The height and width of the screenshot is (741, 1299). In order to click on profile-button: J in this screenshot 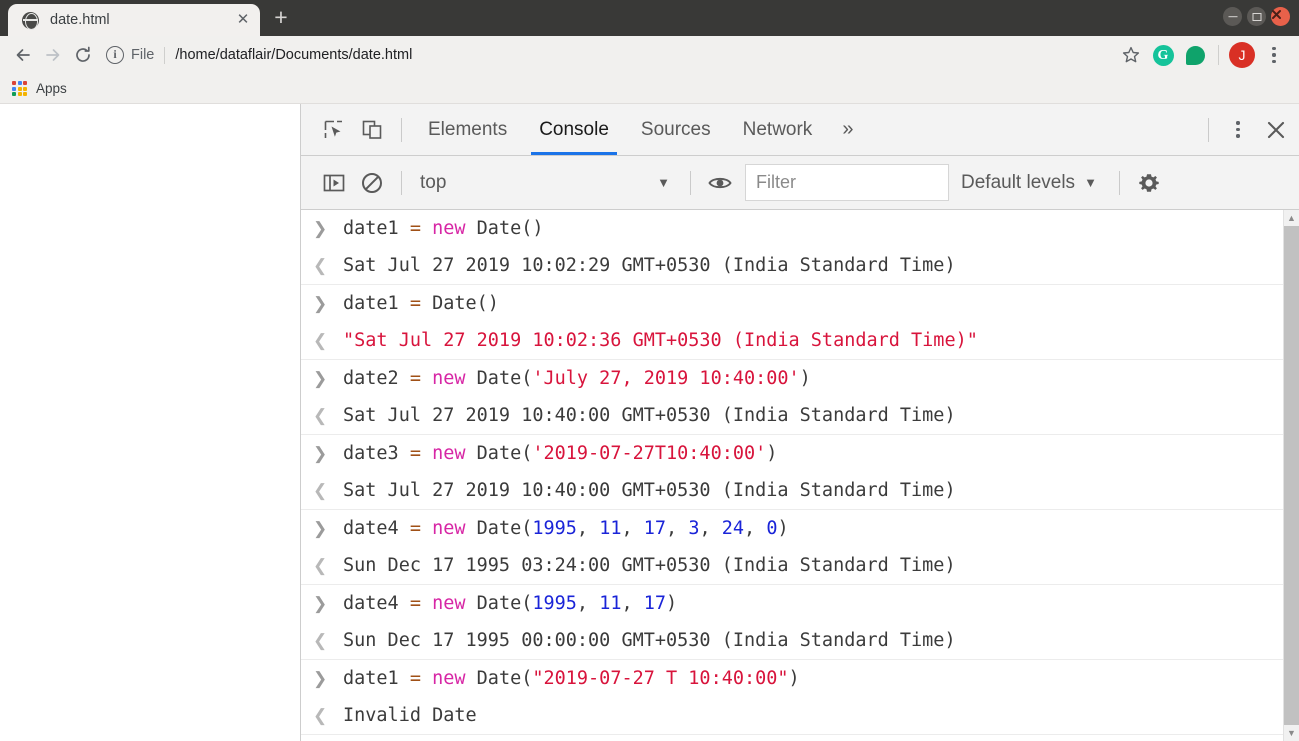, I will do `click(1242, 55)`.